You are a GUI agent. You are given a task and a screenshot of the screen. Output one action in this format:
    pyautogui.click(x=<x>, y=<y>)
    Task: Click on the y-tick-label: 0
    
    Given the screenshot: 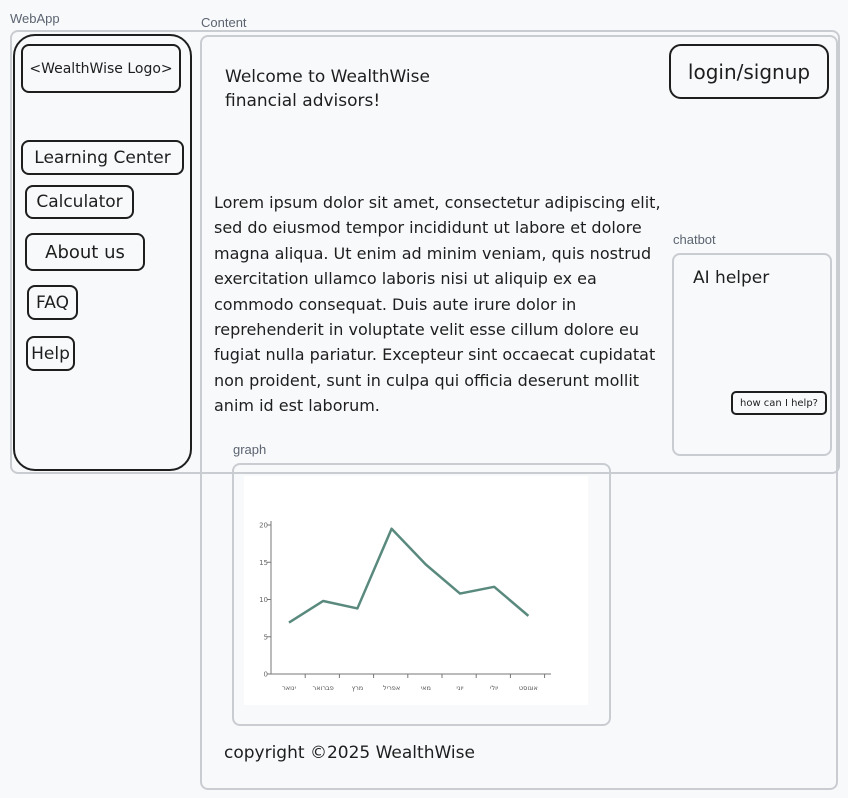 What is the action you would take?
    pyautogui.click(x=266, y=675)
    